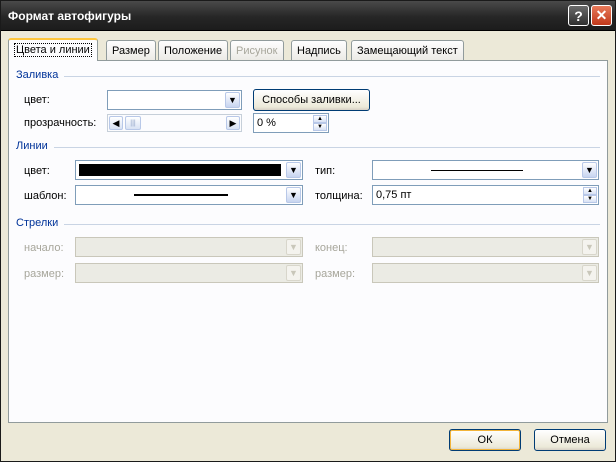 The image size is (616, 462). I want to click on line-color-dropdown: ▼, so click(189, 170).